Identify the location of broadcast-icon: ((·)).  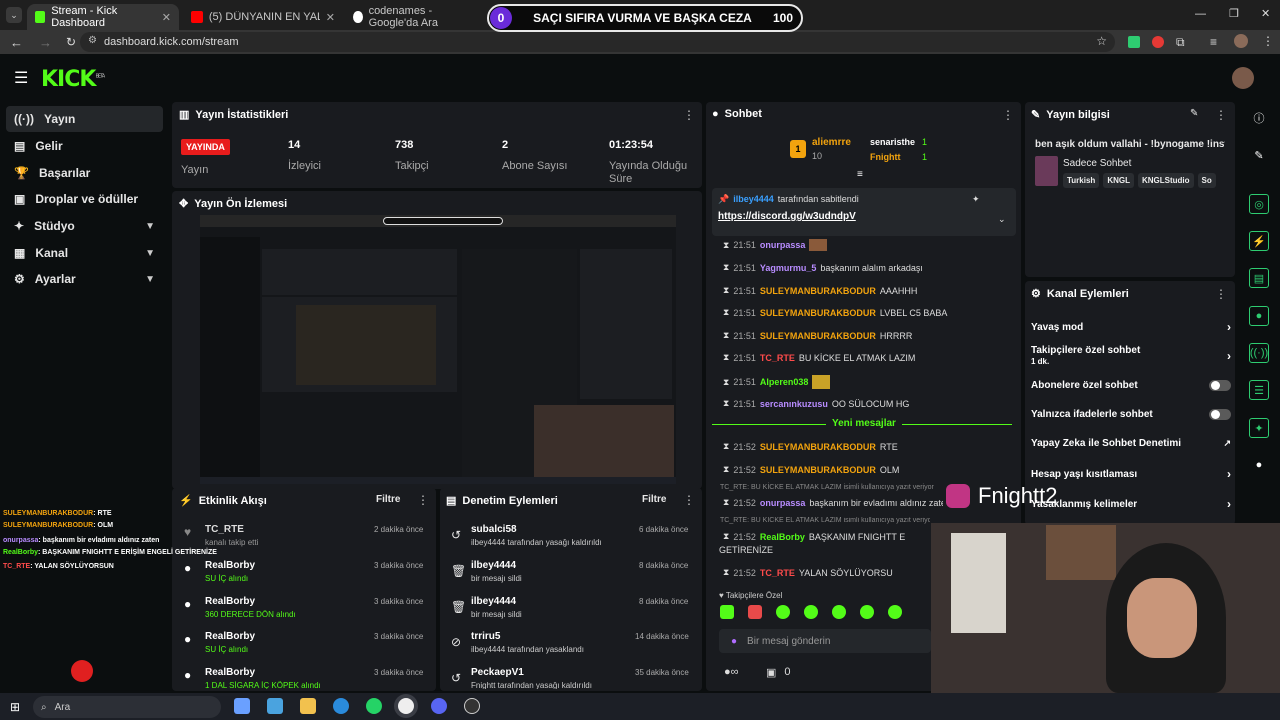
(1259, 353).